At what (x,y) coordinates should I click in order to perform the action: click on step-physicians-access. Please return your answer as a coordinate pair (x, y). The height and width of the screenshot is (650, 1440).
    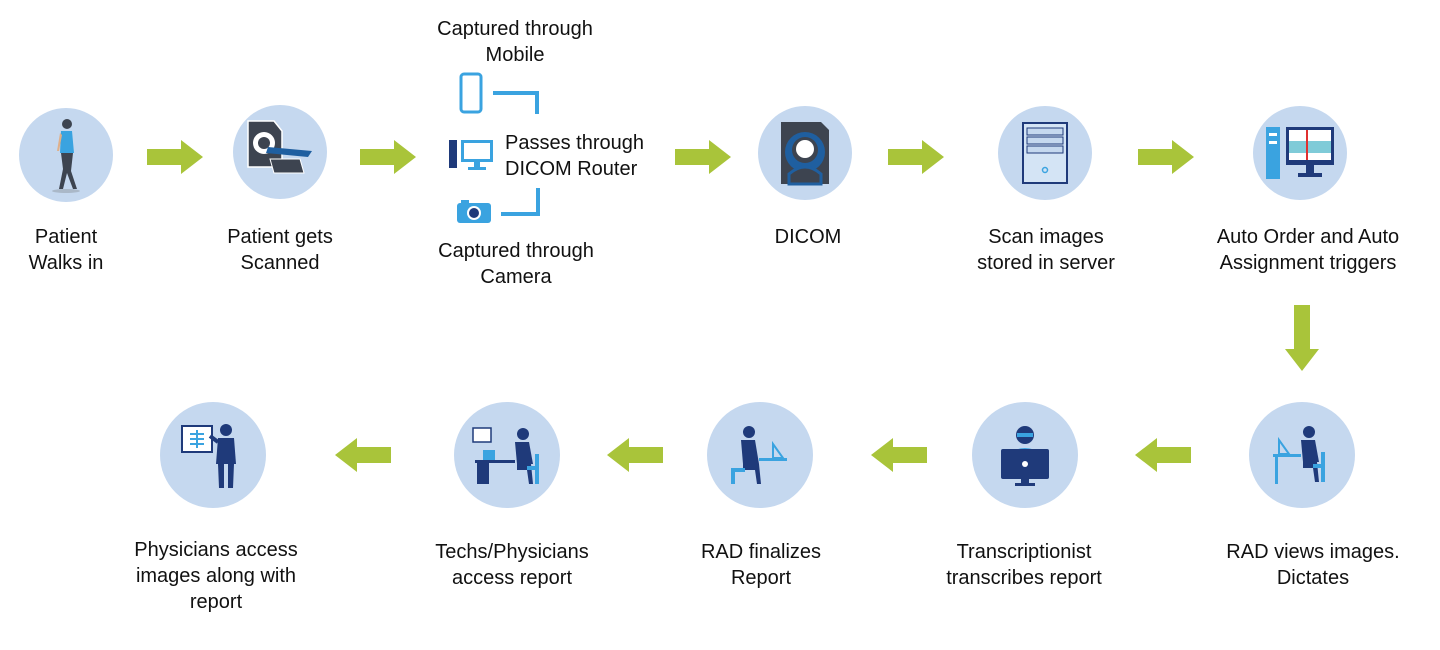
    Looking at the image, I should click on (213, 455).